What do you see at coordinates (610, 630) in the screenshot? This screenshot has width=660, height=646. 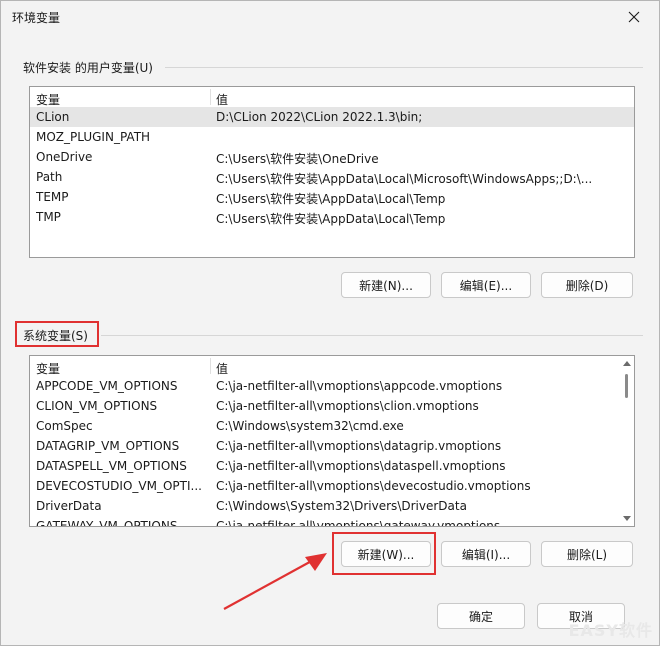 I see `watermark: EASY软件` at bounding box center [610, 630].